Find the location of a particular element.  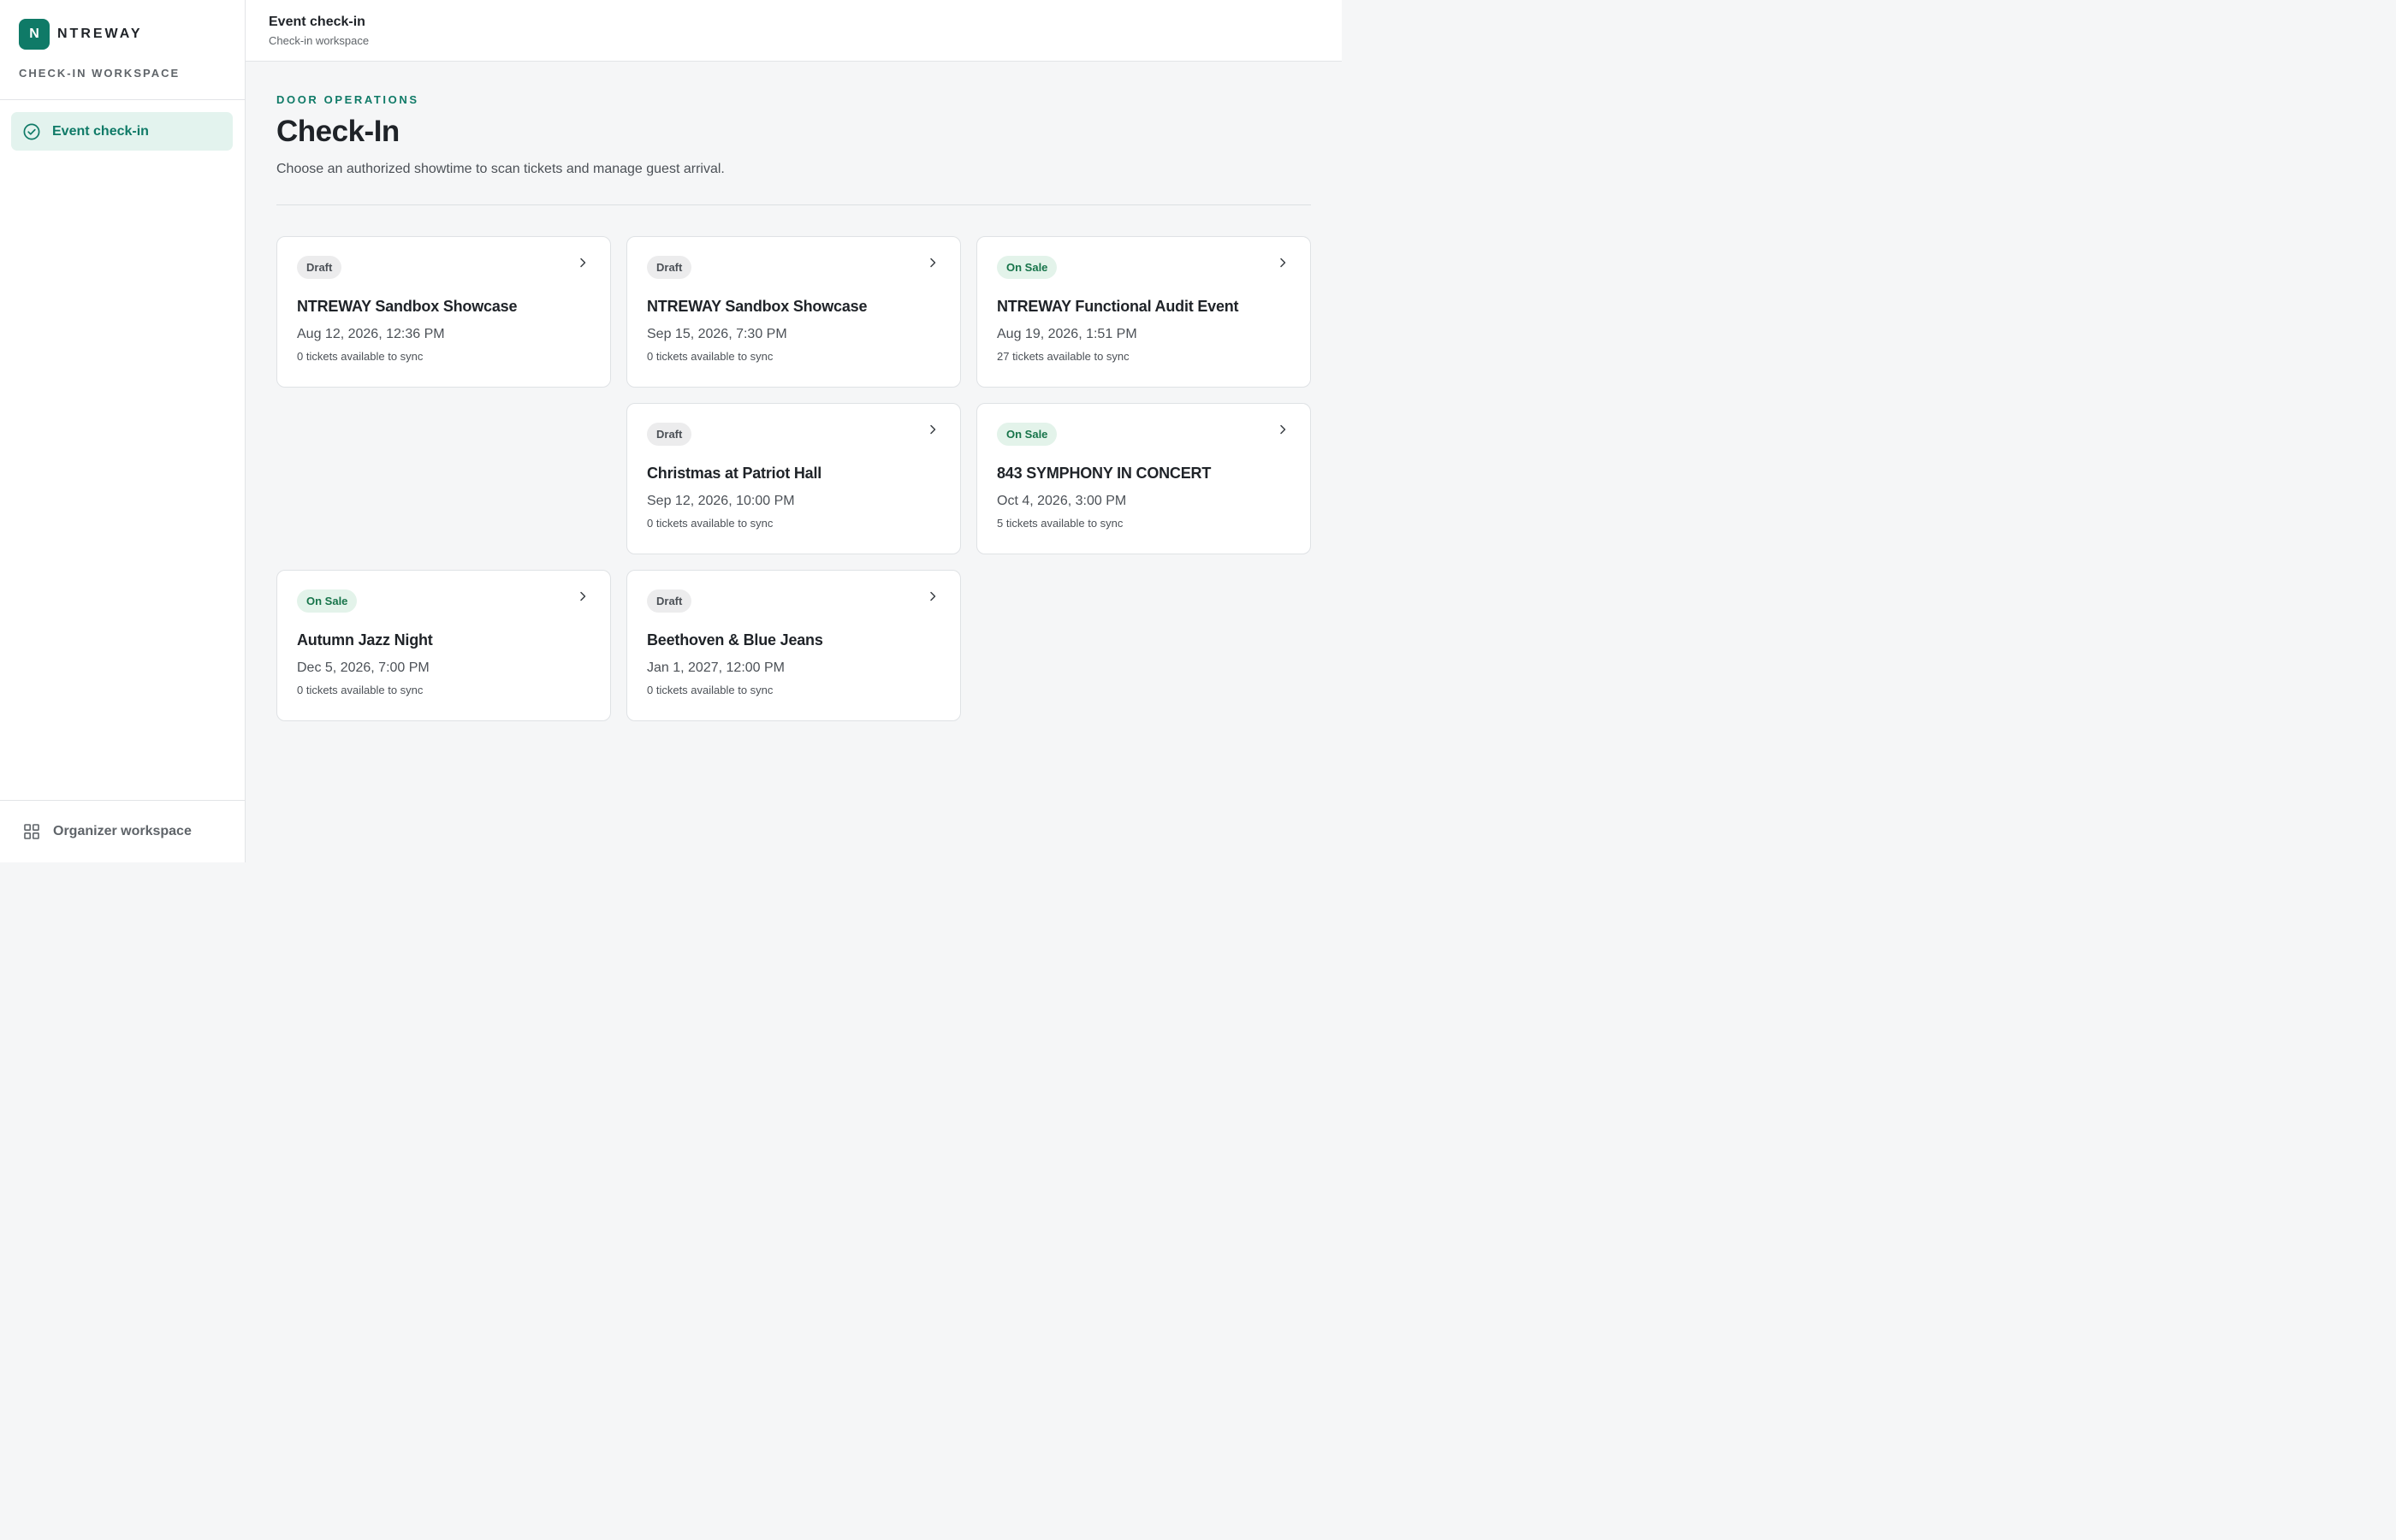

workspace-label: CHECK-IN WORKSPACE is located at coordinates (100, 73).